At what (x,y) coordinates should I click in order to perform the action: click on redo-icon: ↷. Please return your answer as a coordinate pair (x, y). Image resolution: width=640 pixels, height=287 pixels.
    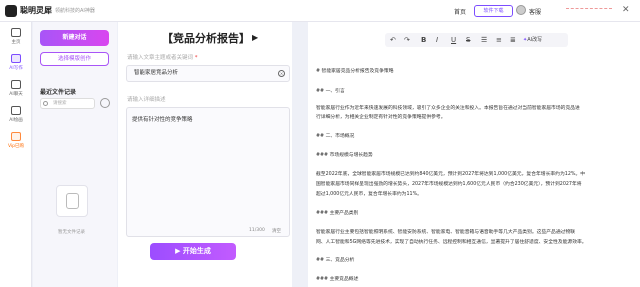
    Looking at the image, I should click on (407, 40).